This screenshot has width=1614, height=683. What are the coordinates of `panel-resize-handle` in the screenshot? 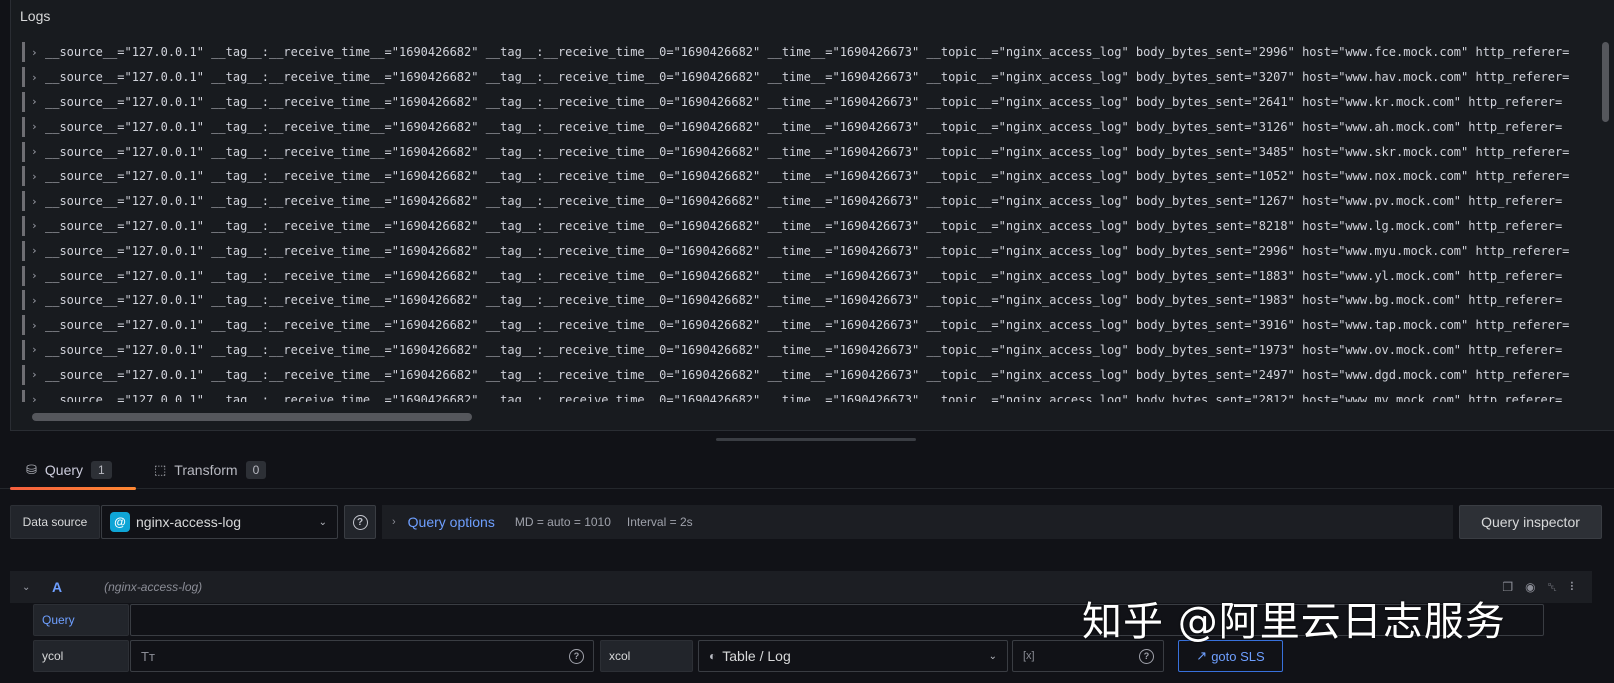 It's located at (816, 439).